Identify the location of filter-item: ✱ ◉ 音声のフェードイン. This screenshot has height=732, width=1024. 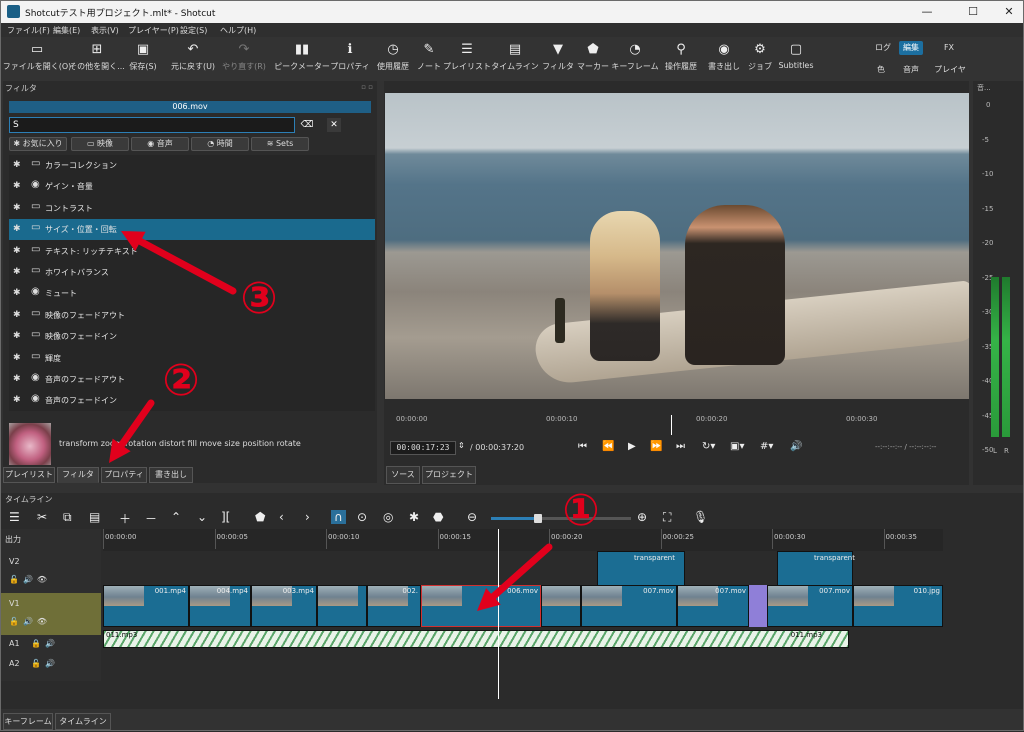
(192, 400).